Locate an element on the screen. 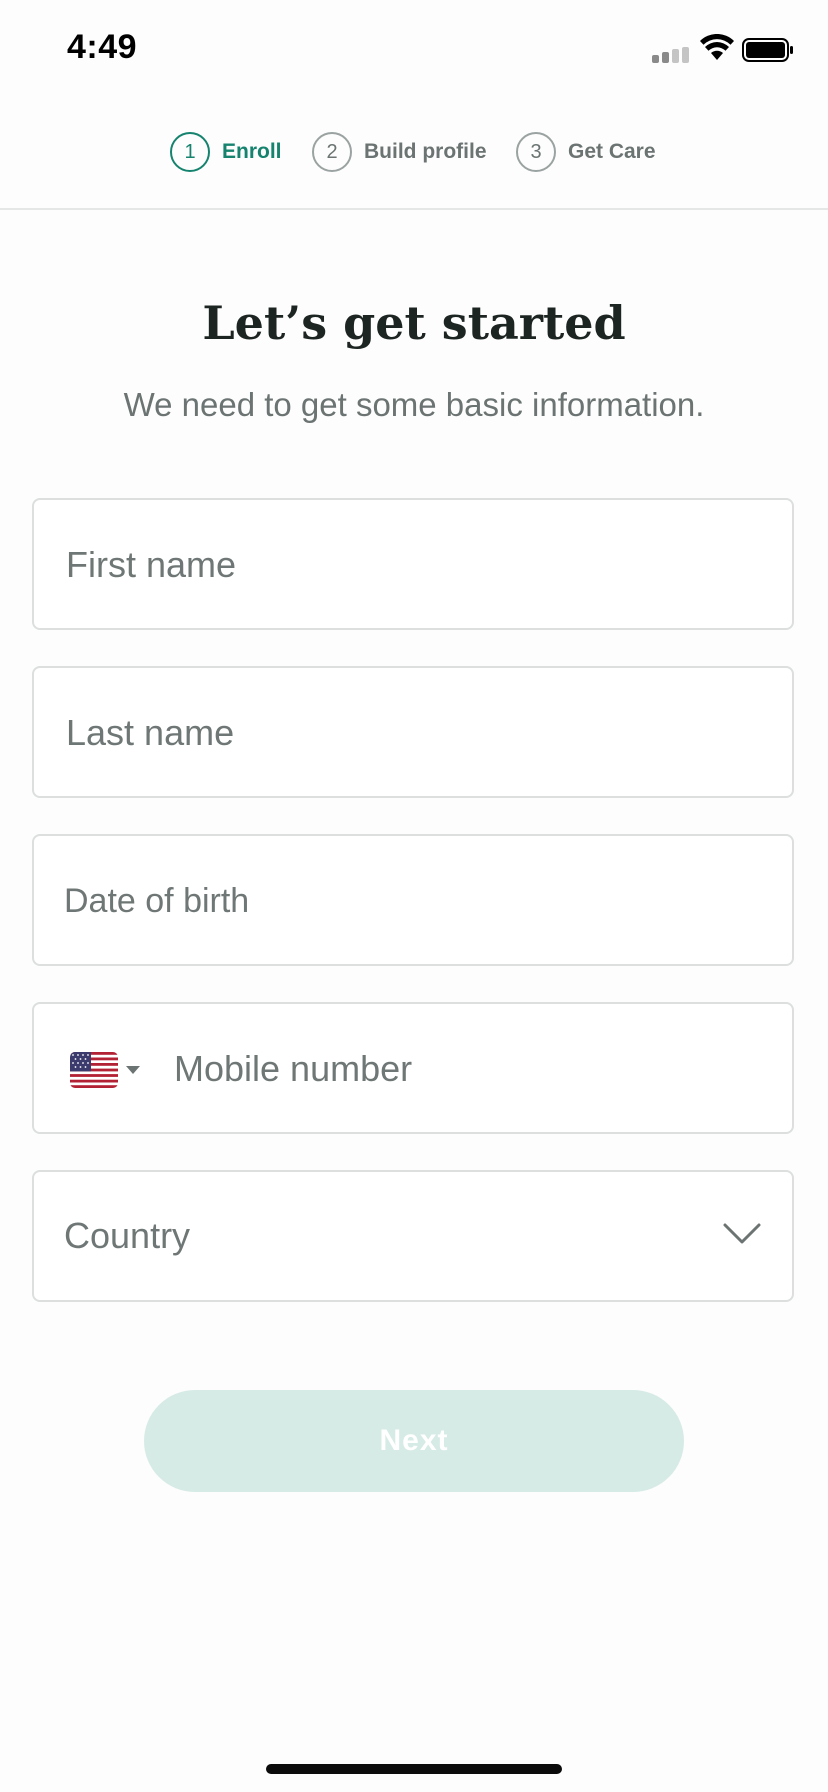 The height and width of the screenshot is (1792, 828). date-of-birth-field is located at coordinates (413, 900).